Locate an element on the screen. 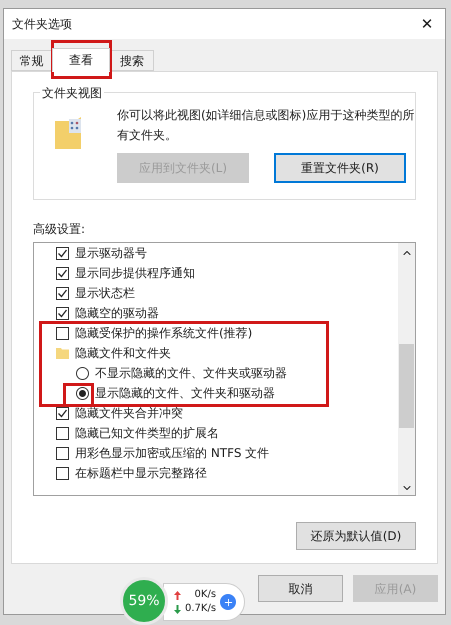  dialog-button: 取消 is located at coordinates (300, 588).